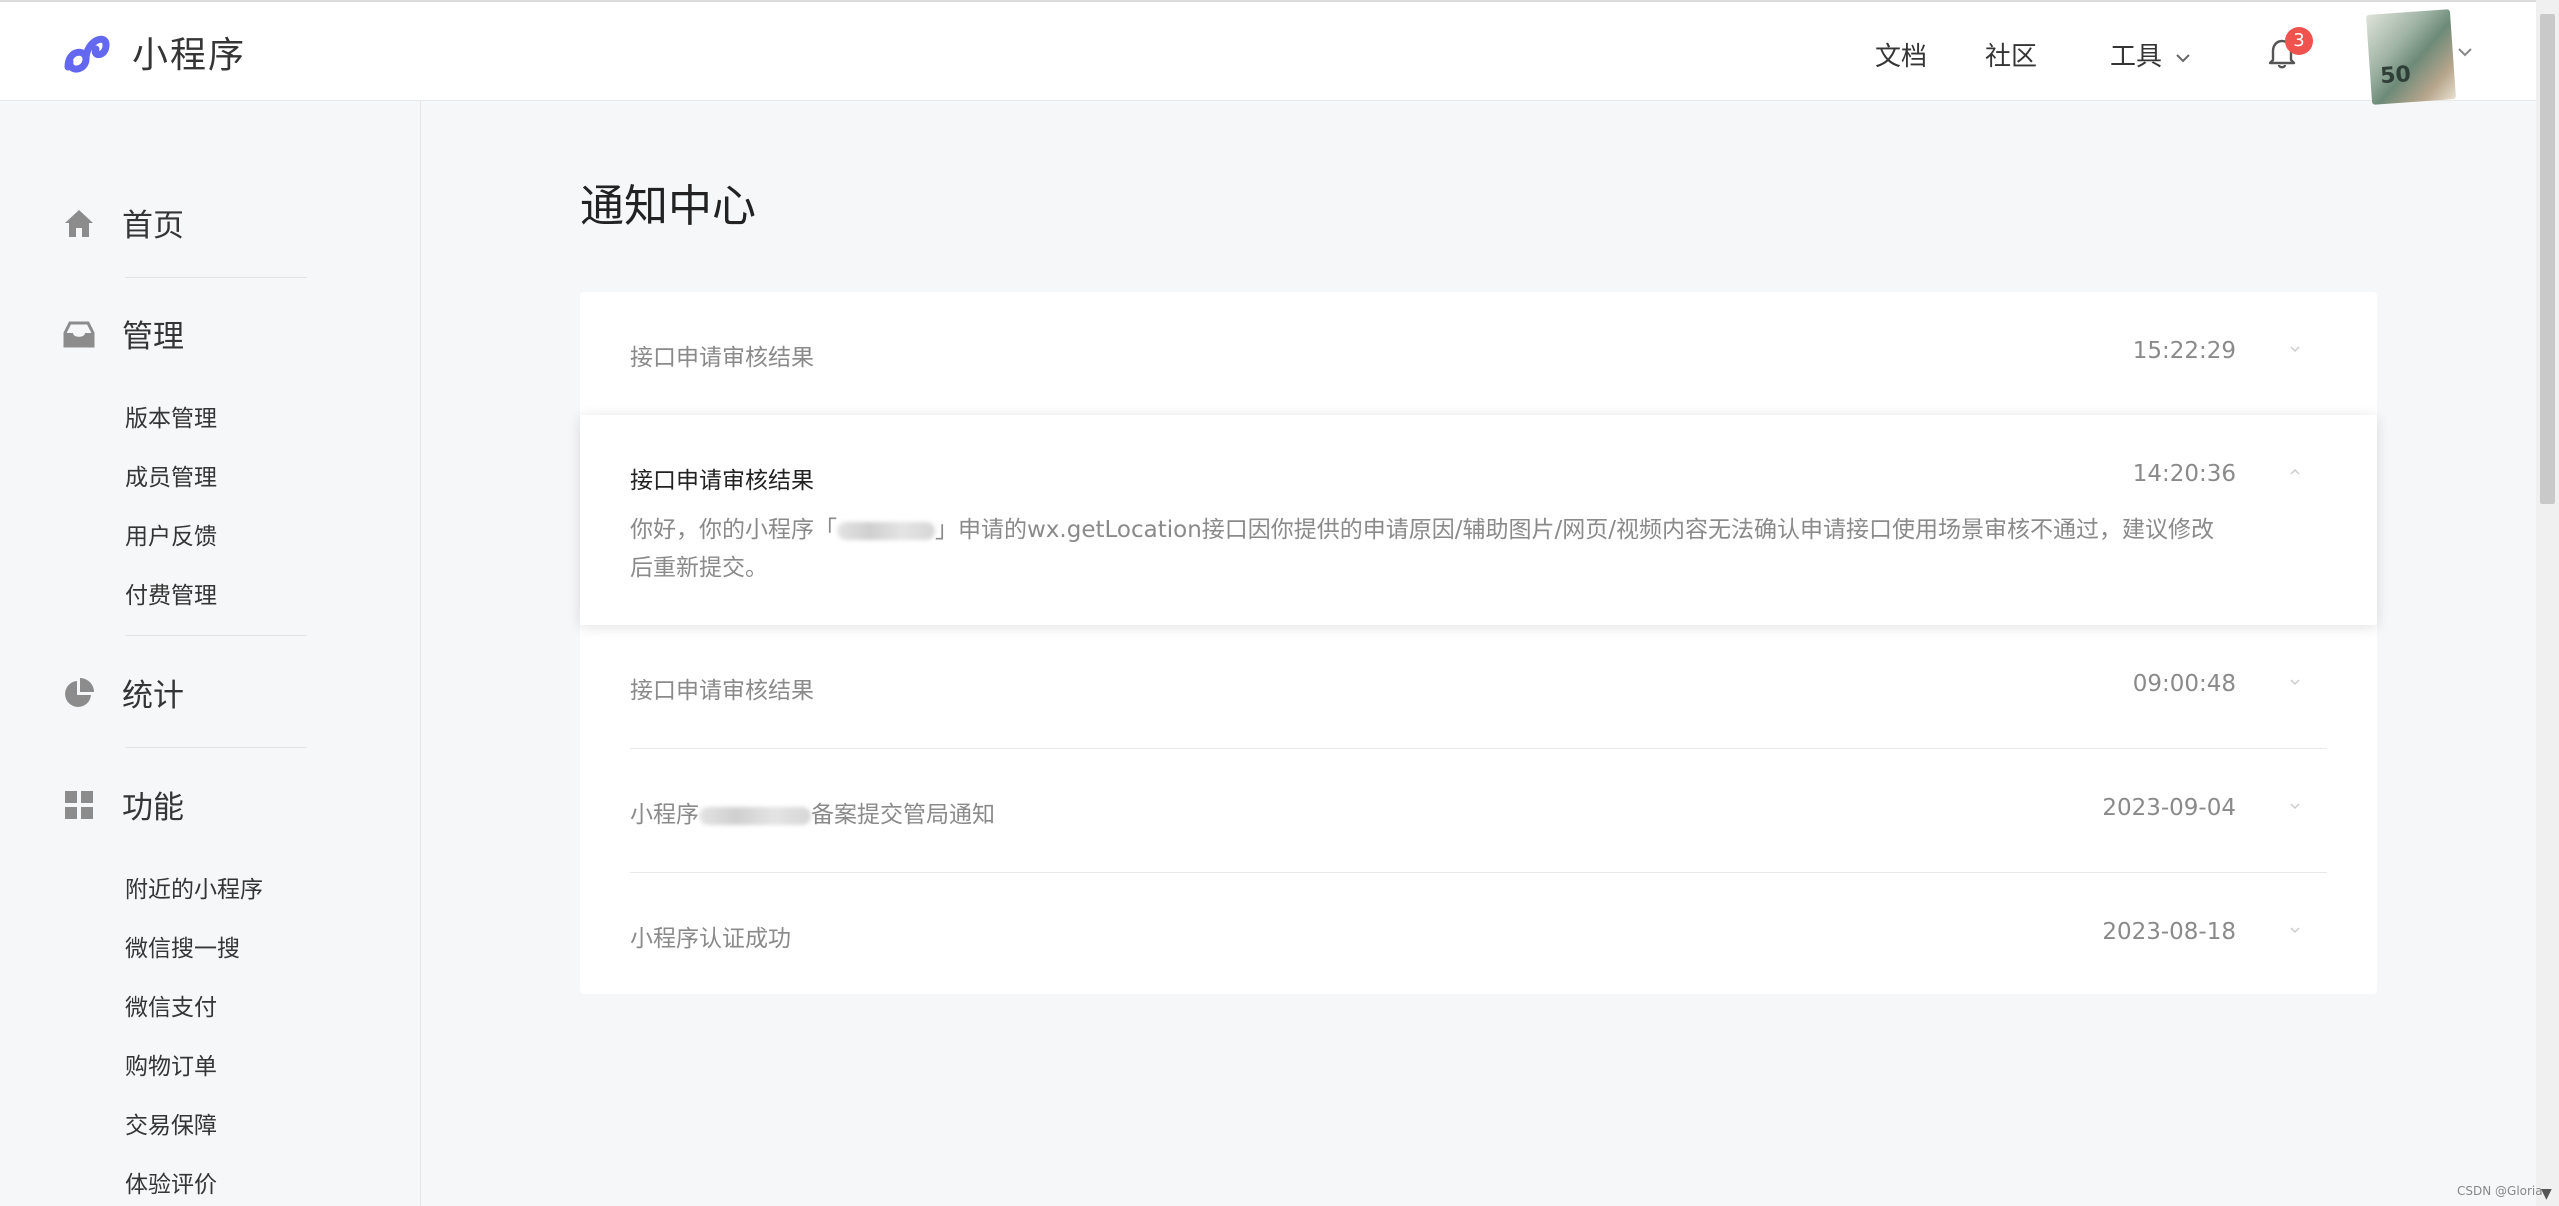  Describe the element at coordinates (171, 1064) in the screenshot. I see `sidebar-subitem-orders: 购物订单` at that location.